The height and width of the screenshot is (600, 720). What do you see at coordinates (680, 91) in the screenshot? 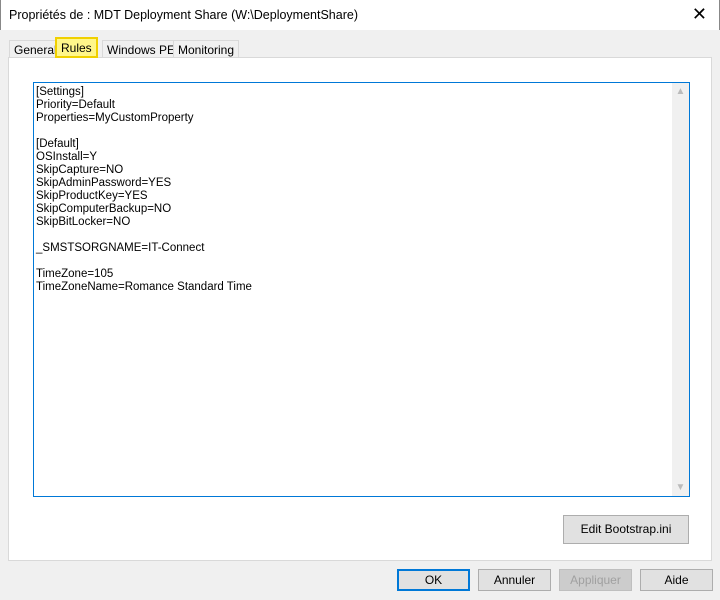
I see `scroll-up-icon: ▲` at bounding box center [680, 91].